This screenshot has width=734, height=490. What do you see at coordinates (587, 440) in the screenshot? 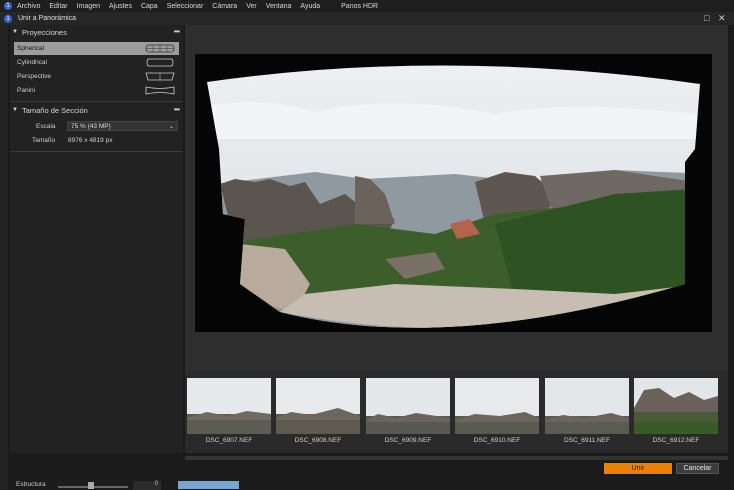
I see `thumbnail-label: DSC_6911.NEF` at bounding box center [587, 440].